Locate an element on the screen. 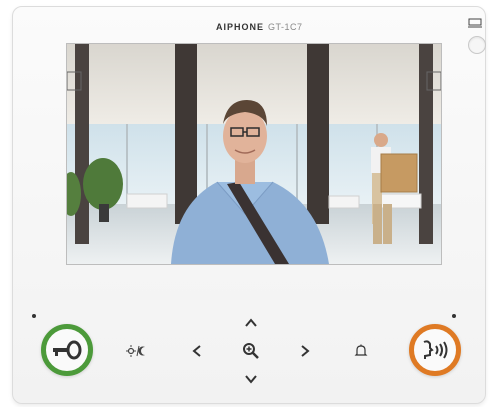 The image size is (490, 407). chevron-left-icon is located at coordinates (196, 351).